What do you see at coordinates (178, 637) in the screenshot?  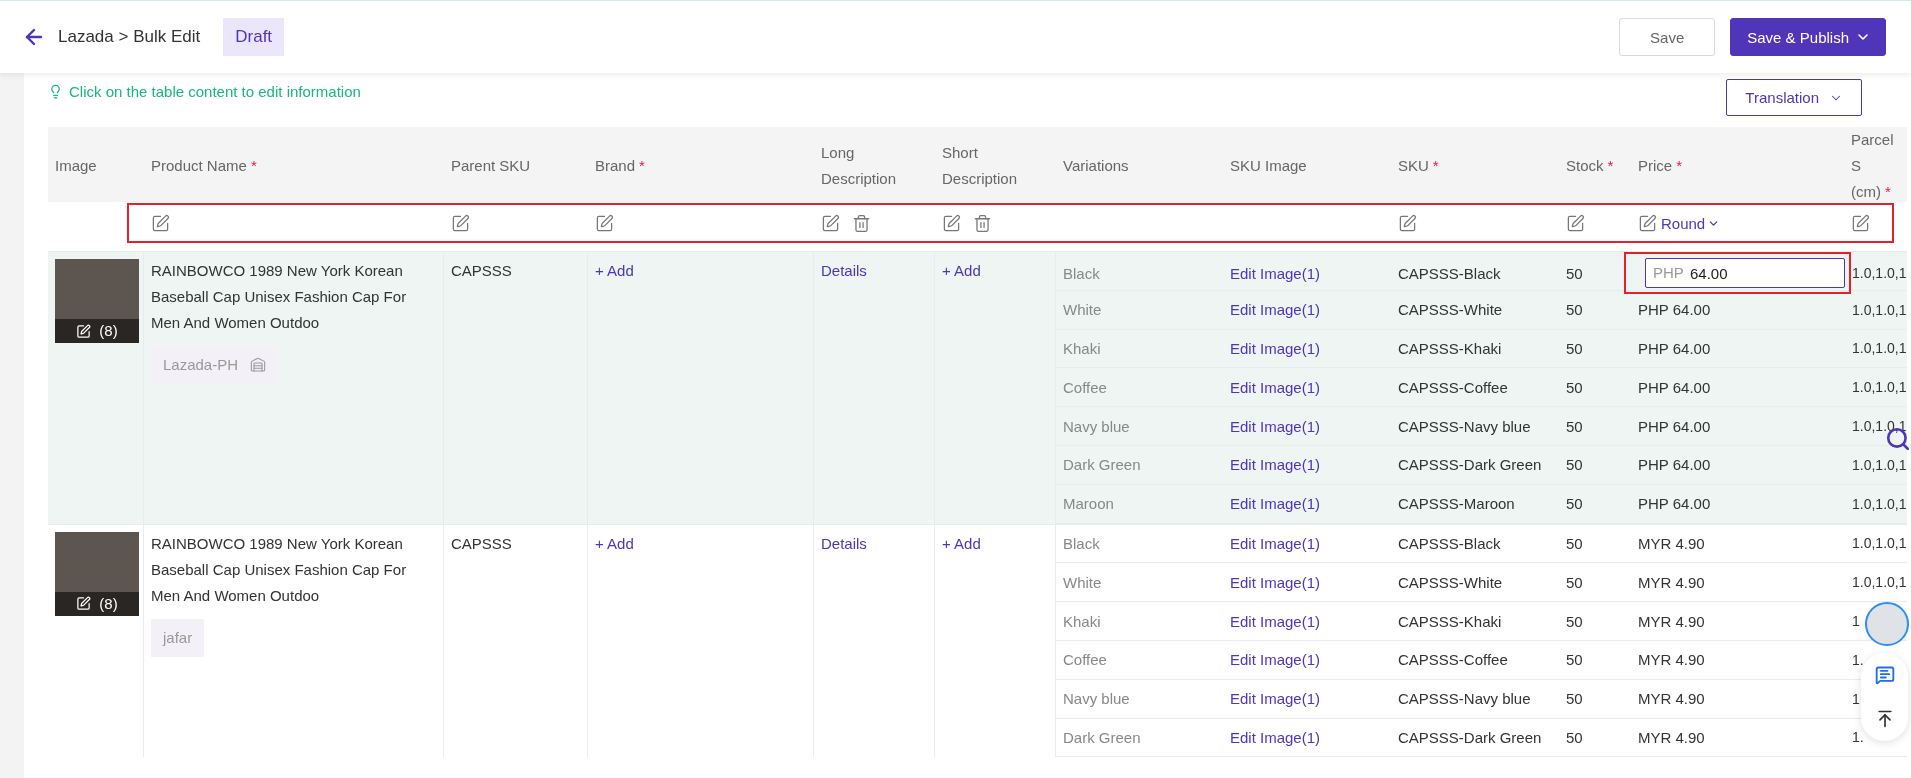 I see `store-name: jafar` at bounding box center [178, 637].